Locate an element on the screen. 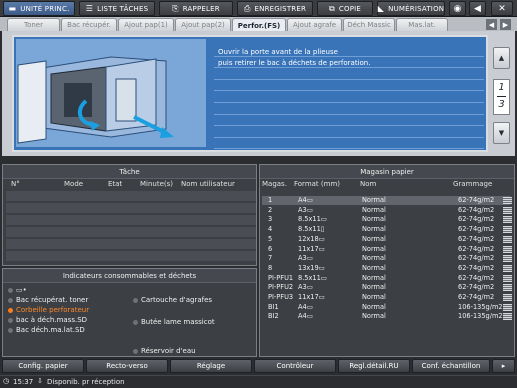 The image size is (517, 388). save-icon: ⎙ is located at coordinates (247, 8).